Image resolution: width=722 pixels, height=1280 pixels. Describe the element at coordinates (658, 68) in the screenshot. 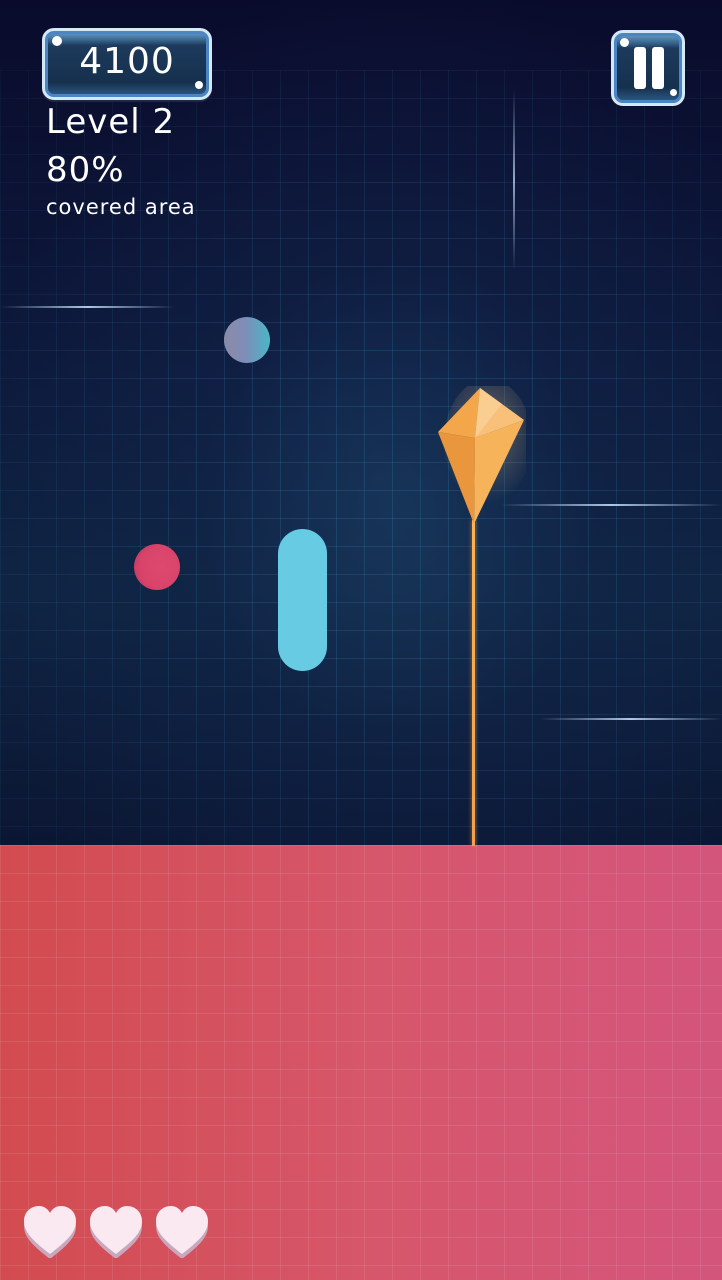

I see `pause-bar-right` at that location.